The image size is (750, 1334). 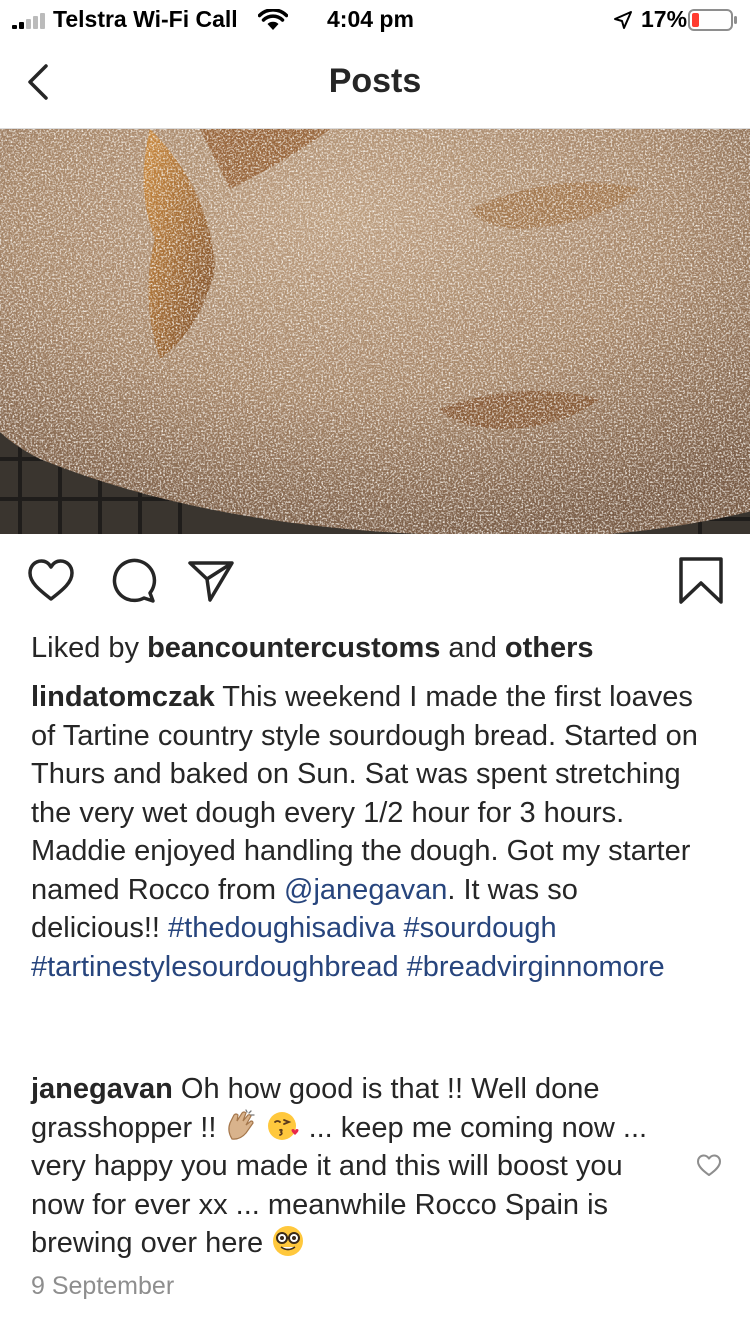 I want to click on carrier-name: Telstra Wi-Fi Call, so click(x=145, y=19).